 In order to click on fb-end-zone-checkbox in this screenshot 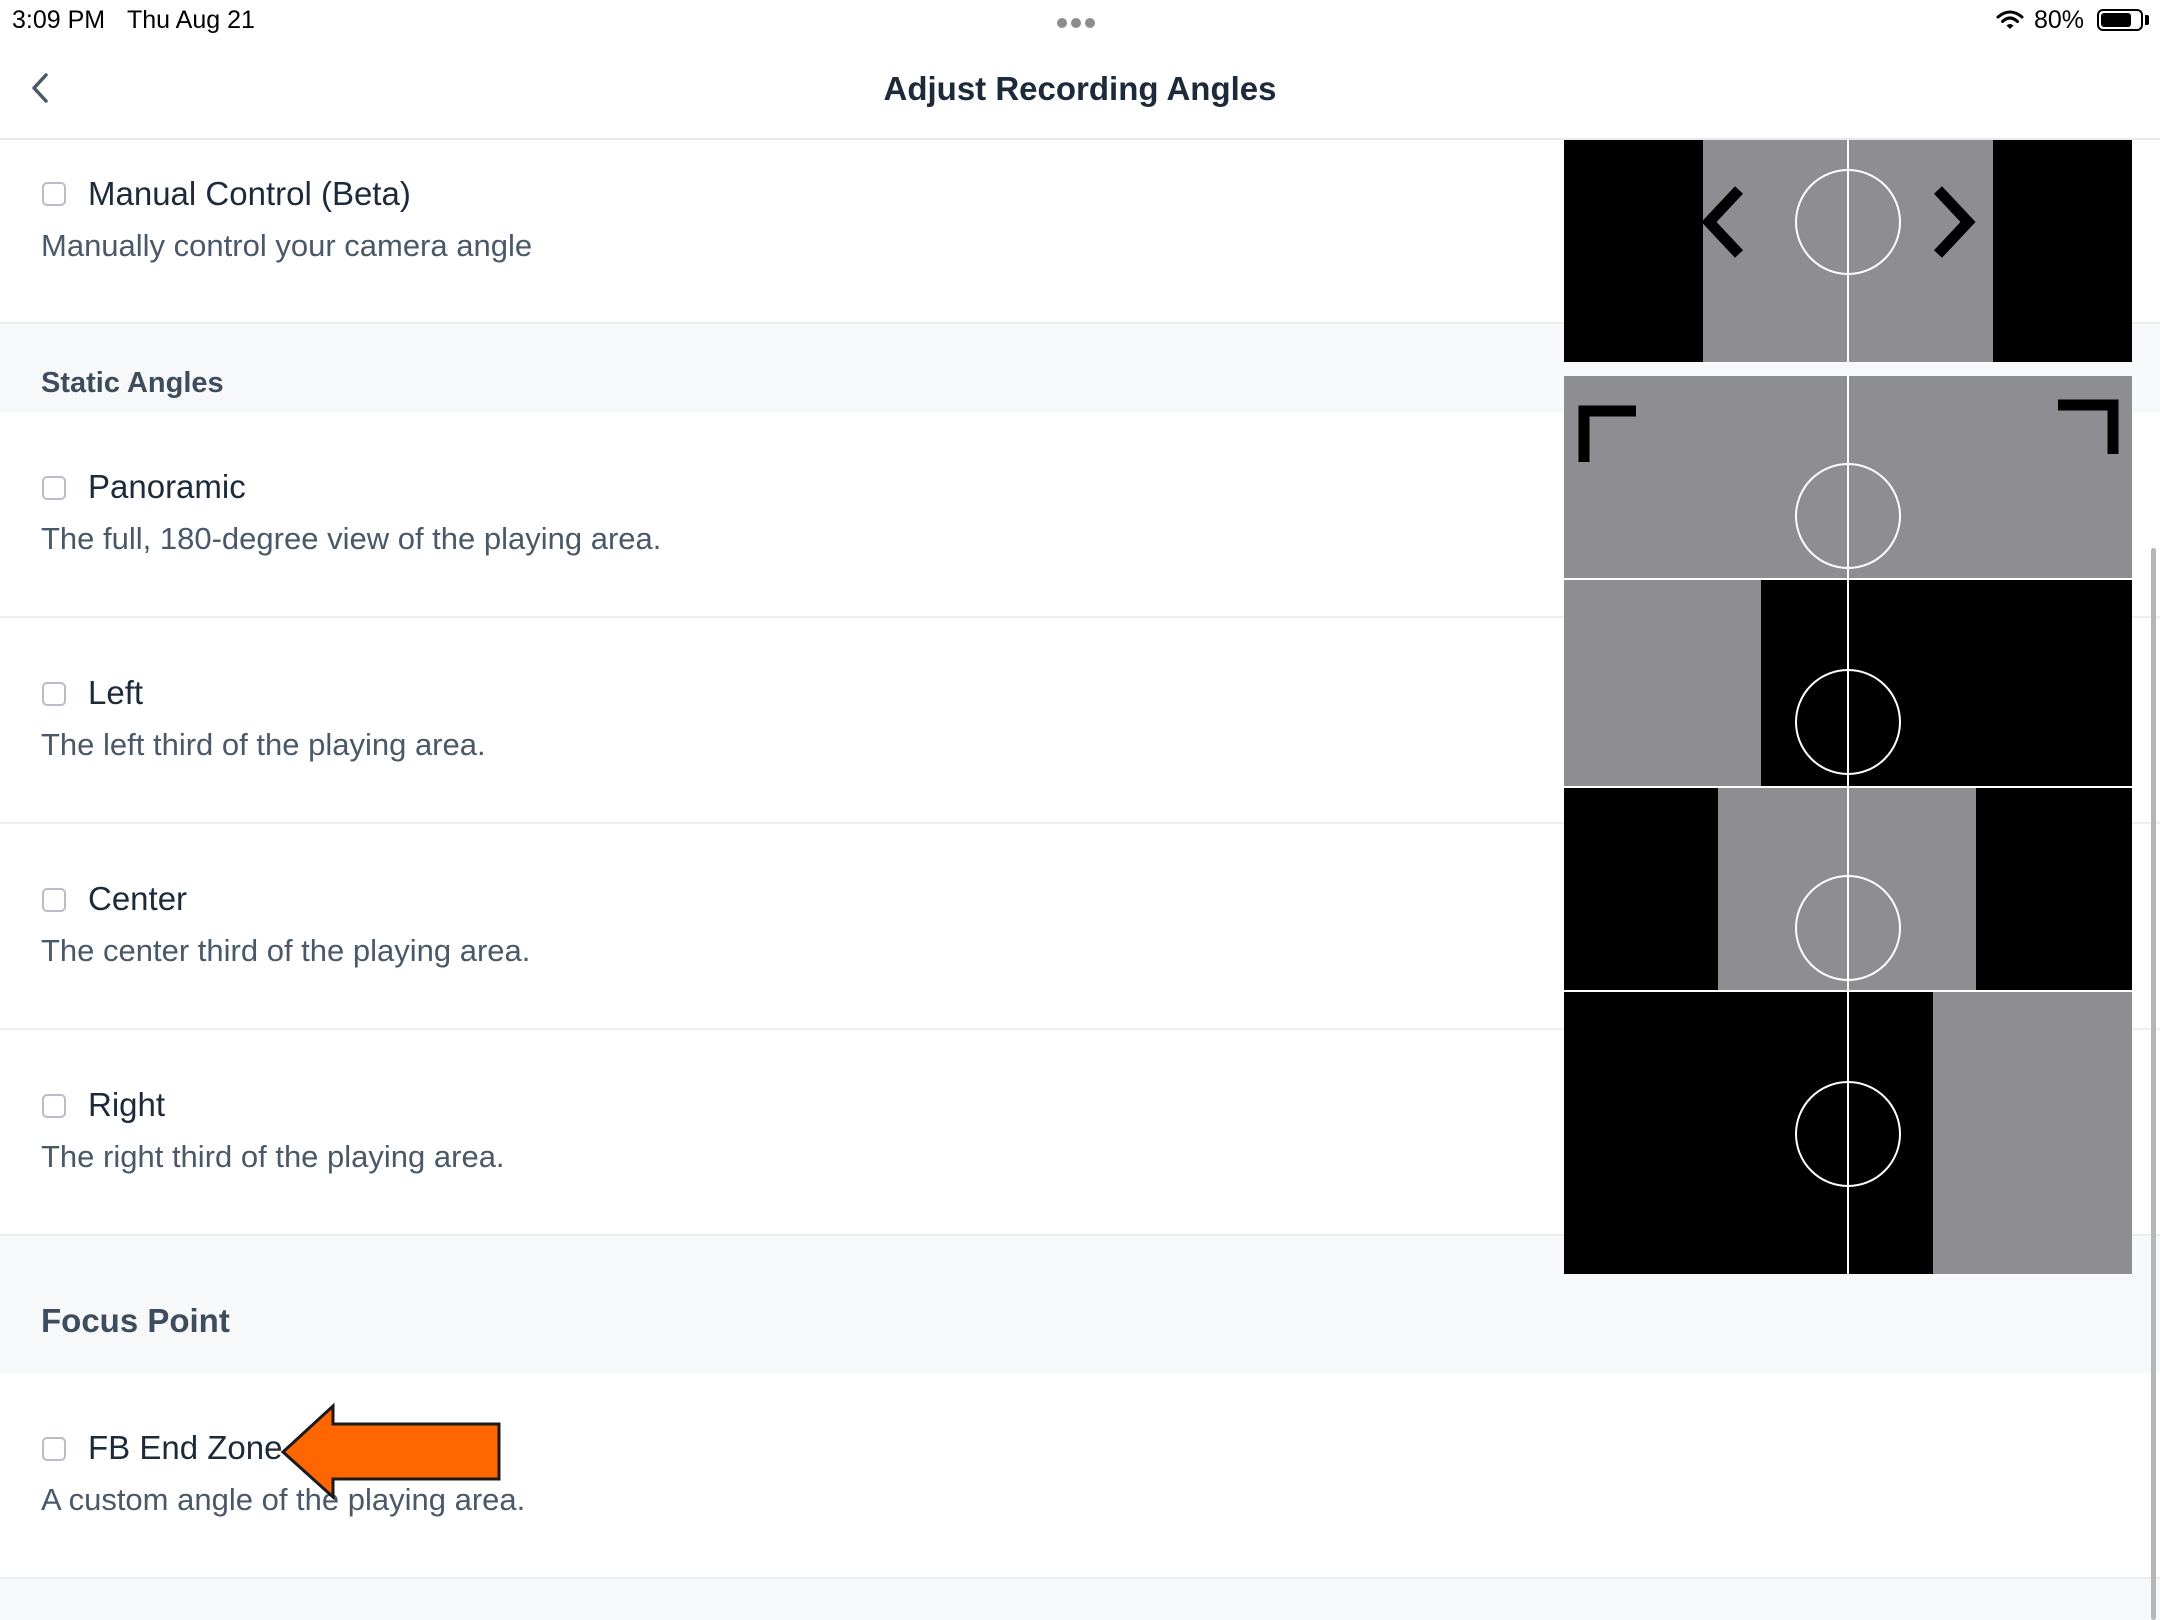, I will do `click(54, 1449)`.